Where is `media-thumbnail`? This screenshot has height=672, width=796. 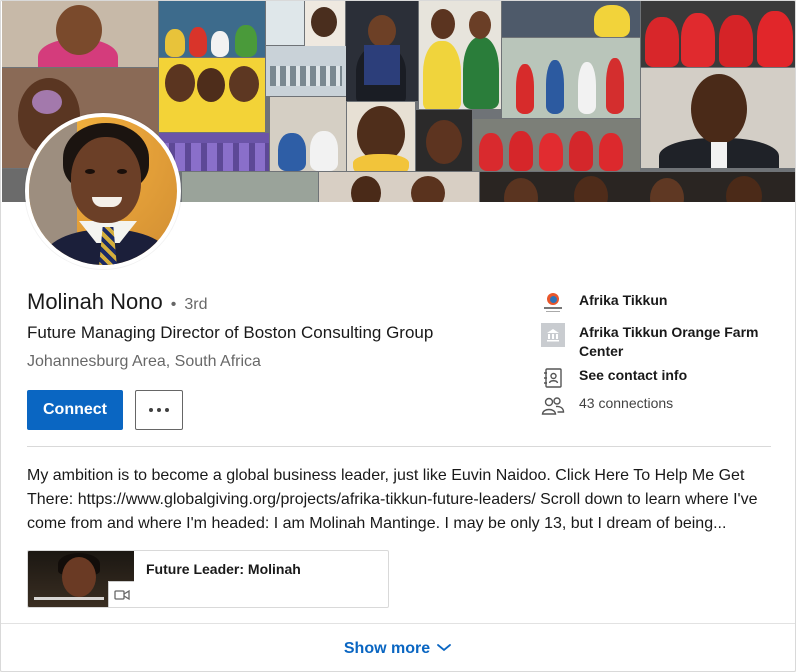 media-thumbnail is located at coordinates (81, 579).